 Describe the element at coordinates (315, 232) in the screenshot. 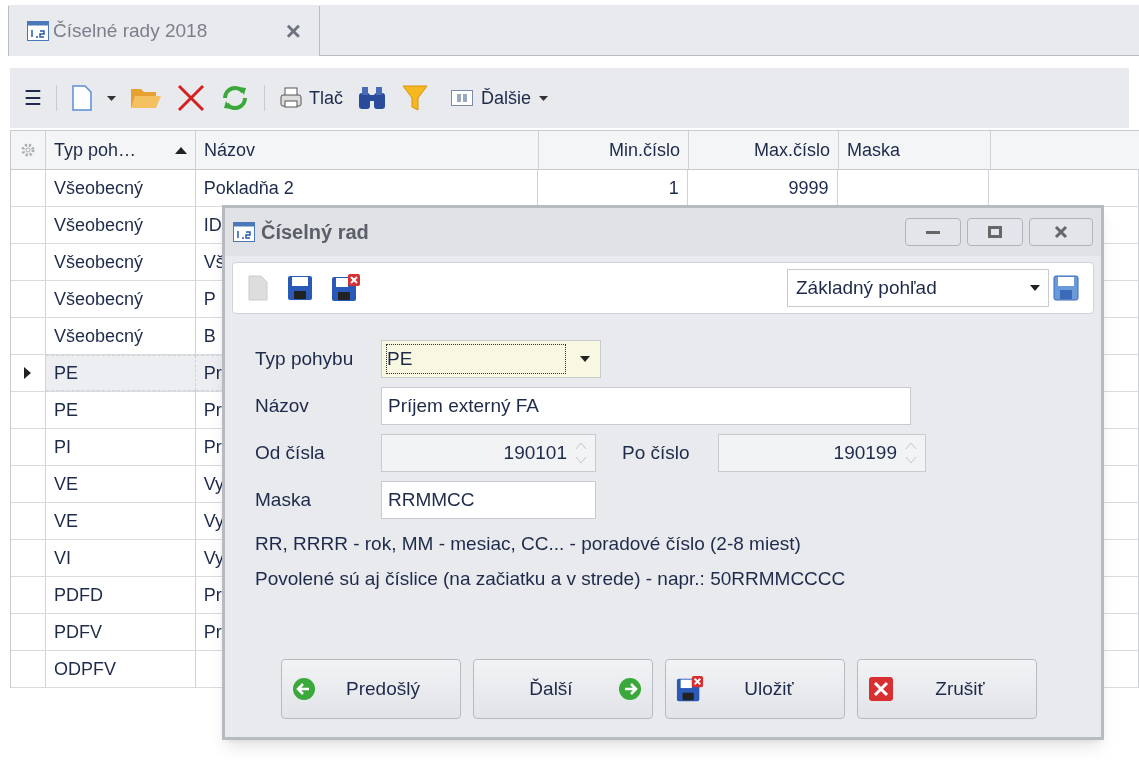

I see `dialog-title: Číselný rad` at that location.